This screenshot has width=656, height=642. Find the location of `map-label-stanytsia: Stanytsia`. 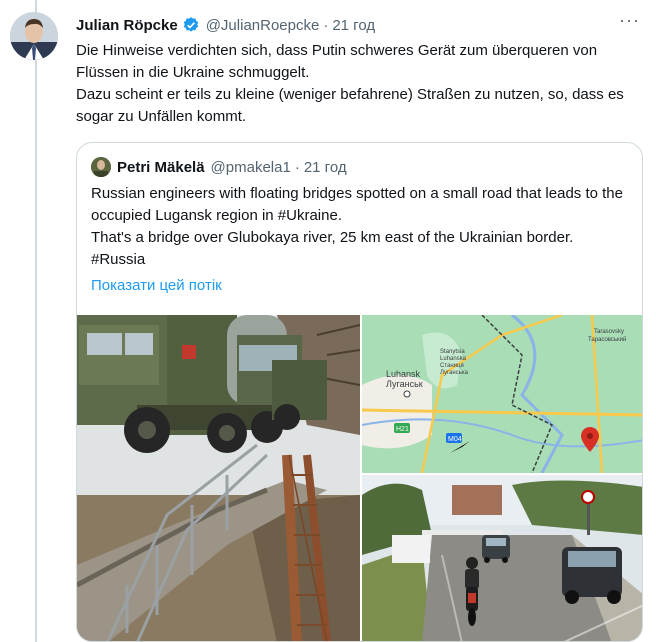

map-label-stanytsia: Stanytsia is located at coordinates (452, 352).